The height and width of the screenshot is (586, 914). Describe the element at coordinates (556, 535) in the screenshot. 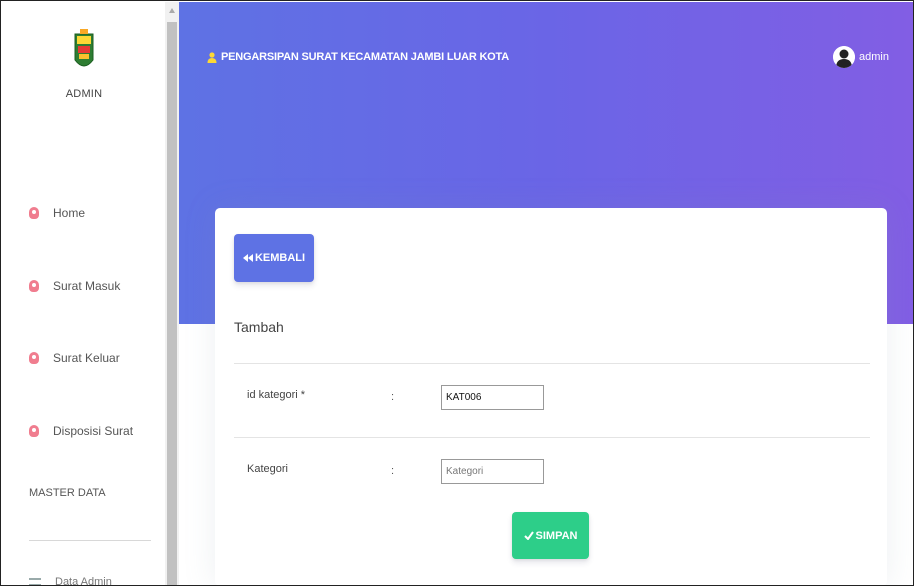

I see `save-button-label: SIMPAN` at that location.